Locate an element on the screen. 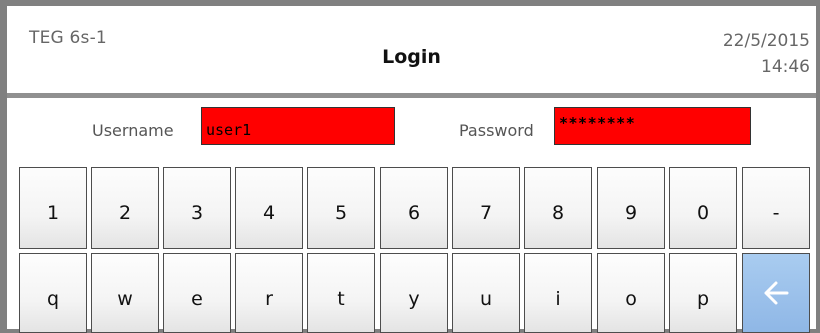  arrow-left-icon is located at coordinates (776, 295).